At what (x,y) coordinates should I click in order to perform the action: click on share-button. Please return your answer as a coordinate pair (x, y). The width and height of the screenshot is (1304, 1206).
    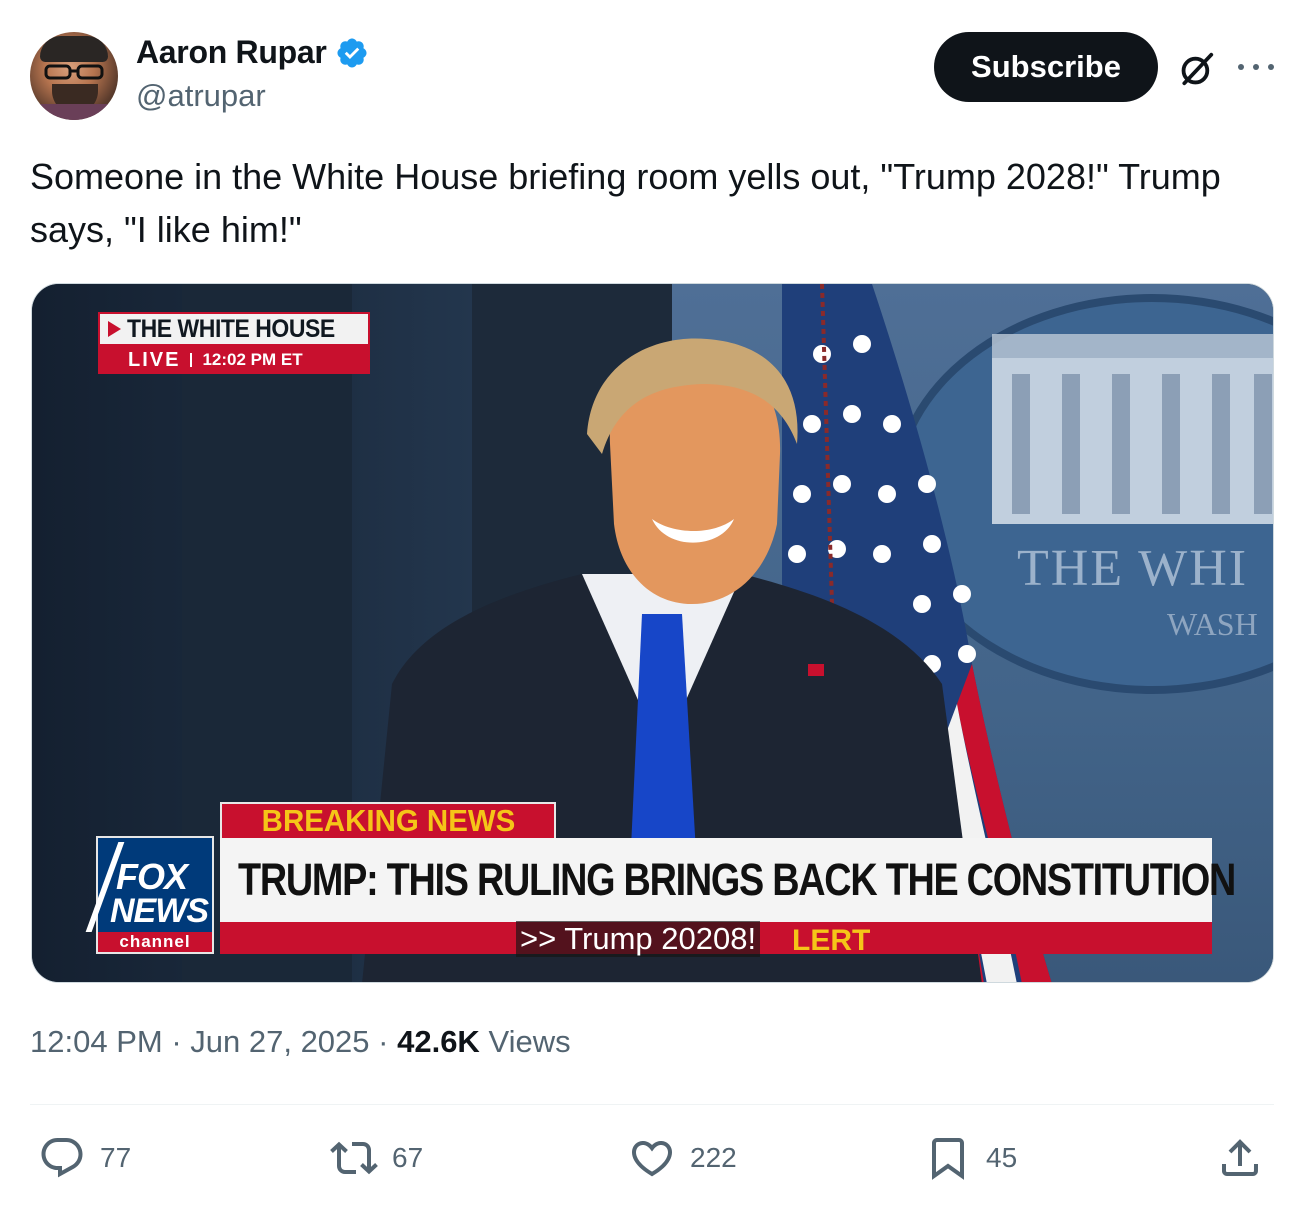
    Looking at the image, I should click on (1240, 1158).